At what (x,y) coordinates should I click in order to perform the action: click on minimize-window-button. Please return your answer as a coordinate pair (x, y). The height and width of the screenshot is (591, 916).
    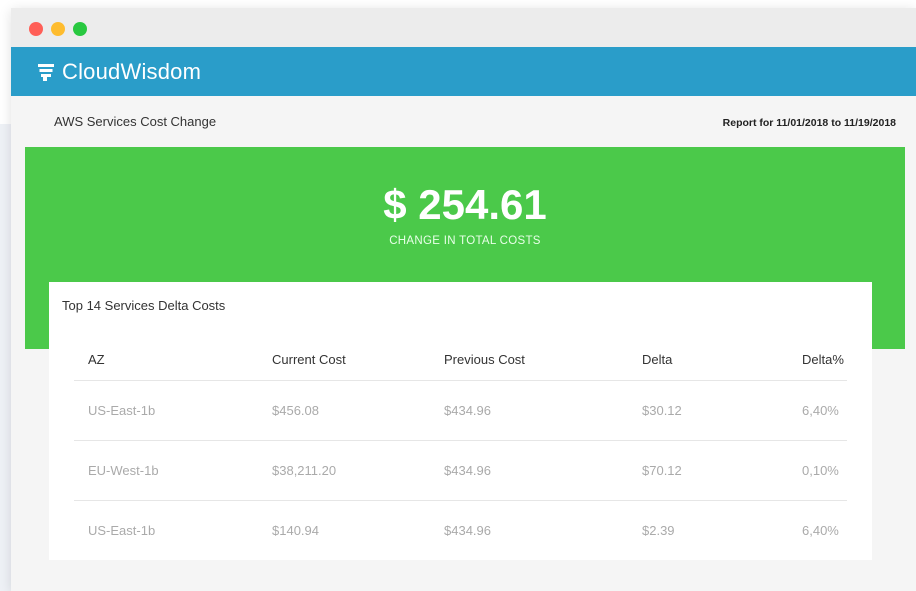
    Looking at the image, I should click on (58, 29).